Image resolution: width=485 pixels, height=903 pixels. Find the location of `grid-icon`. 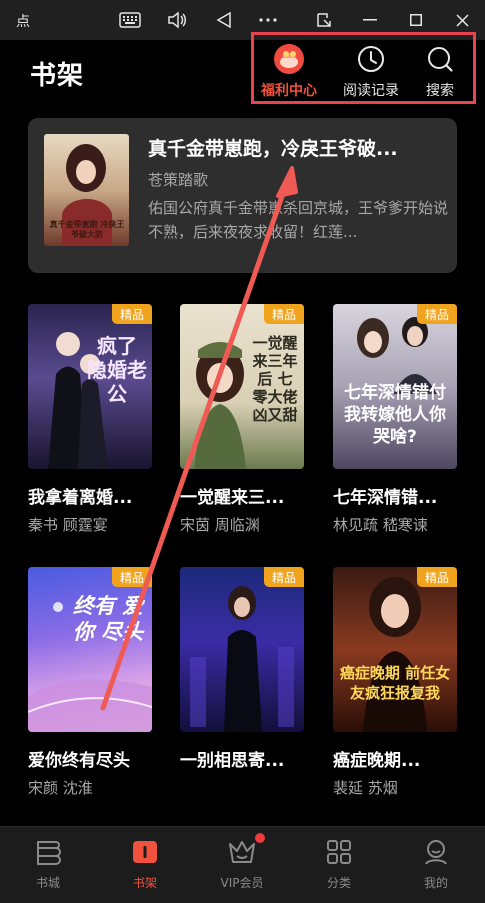

grid-icon is located at coordinates (339, 852).